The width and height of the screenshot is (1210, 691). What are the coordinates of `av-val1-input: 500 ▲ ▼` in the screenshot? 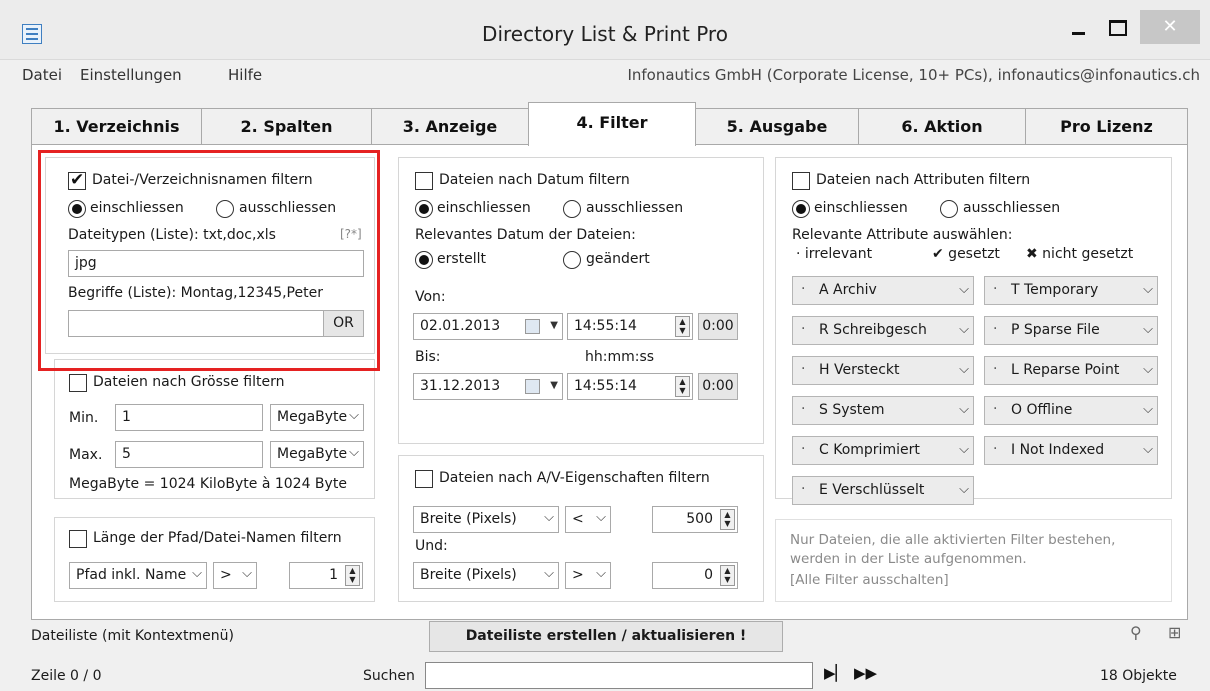 It's located at (695, 519).